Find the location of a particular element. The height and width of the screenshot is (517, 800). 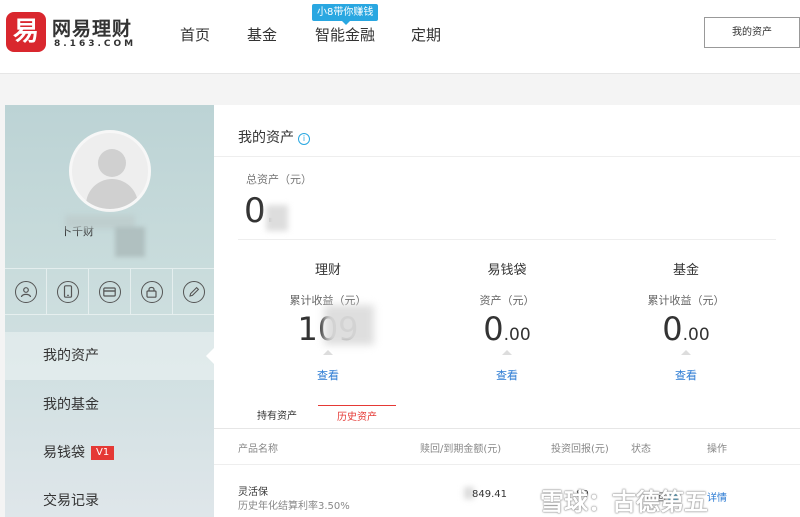

watermark: 雪球：古德第五 is located at coordinates (624, 502).